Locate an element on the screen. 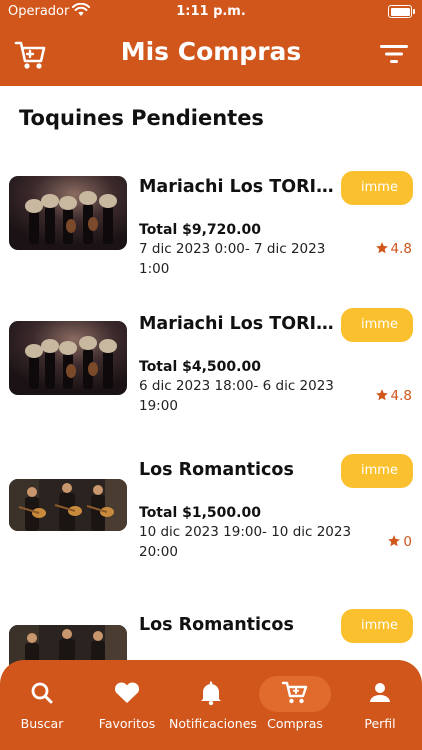  app-header: Operador 1:11 p.m. Mis Compras is located at coordinates (211, 43).